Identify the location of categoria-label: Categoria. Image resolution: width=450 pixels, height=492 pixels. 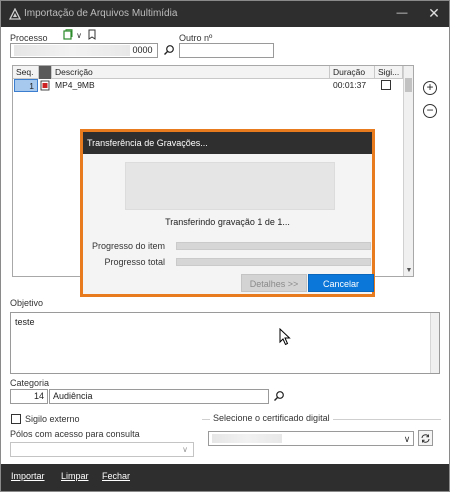
(30, 383).